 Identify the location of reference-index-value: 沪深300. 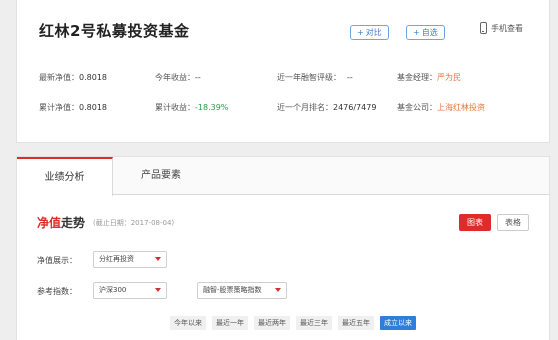
(113, 290).